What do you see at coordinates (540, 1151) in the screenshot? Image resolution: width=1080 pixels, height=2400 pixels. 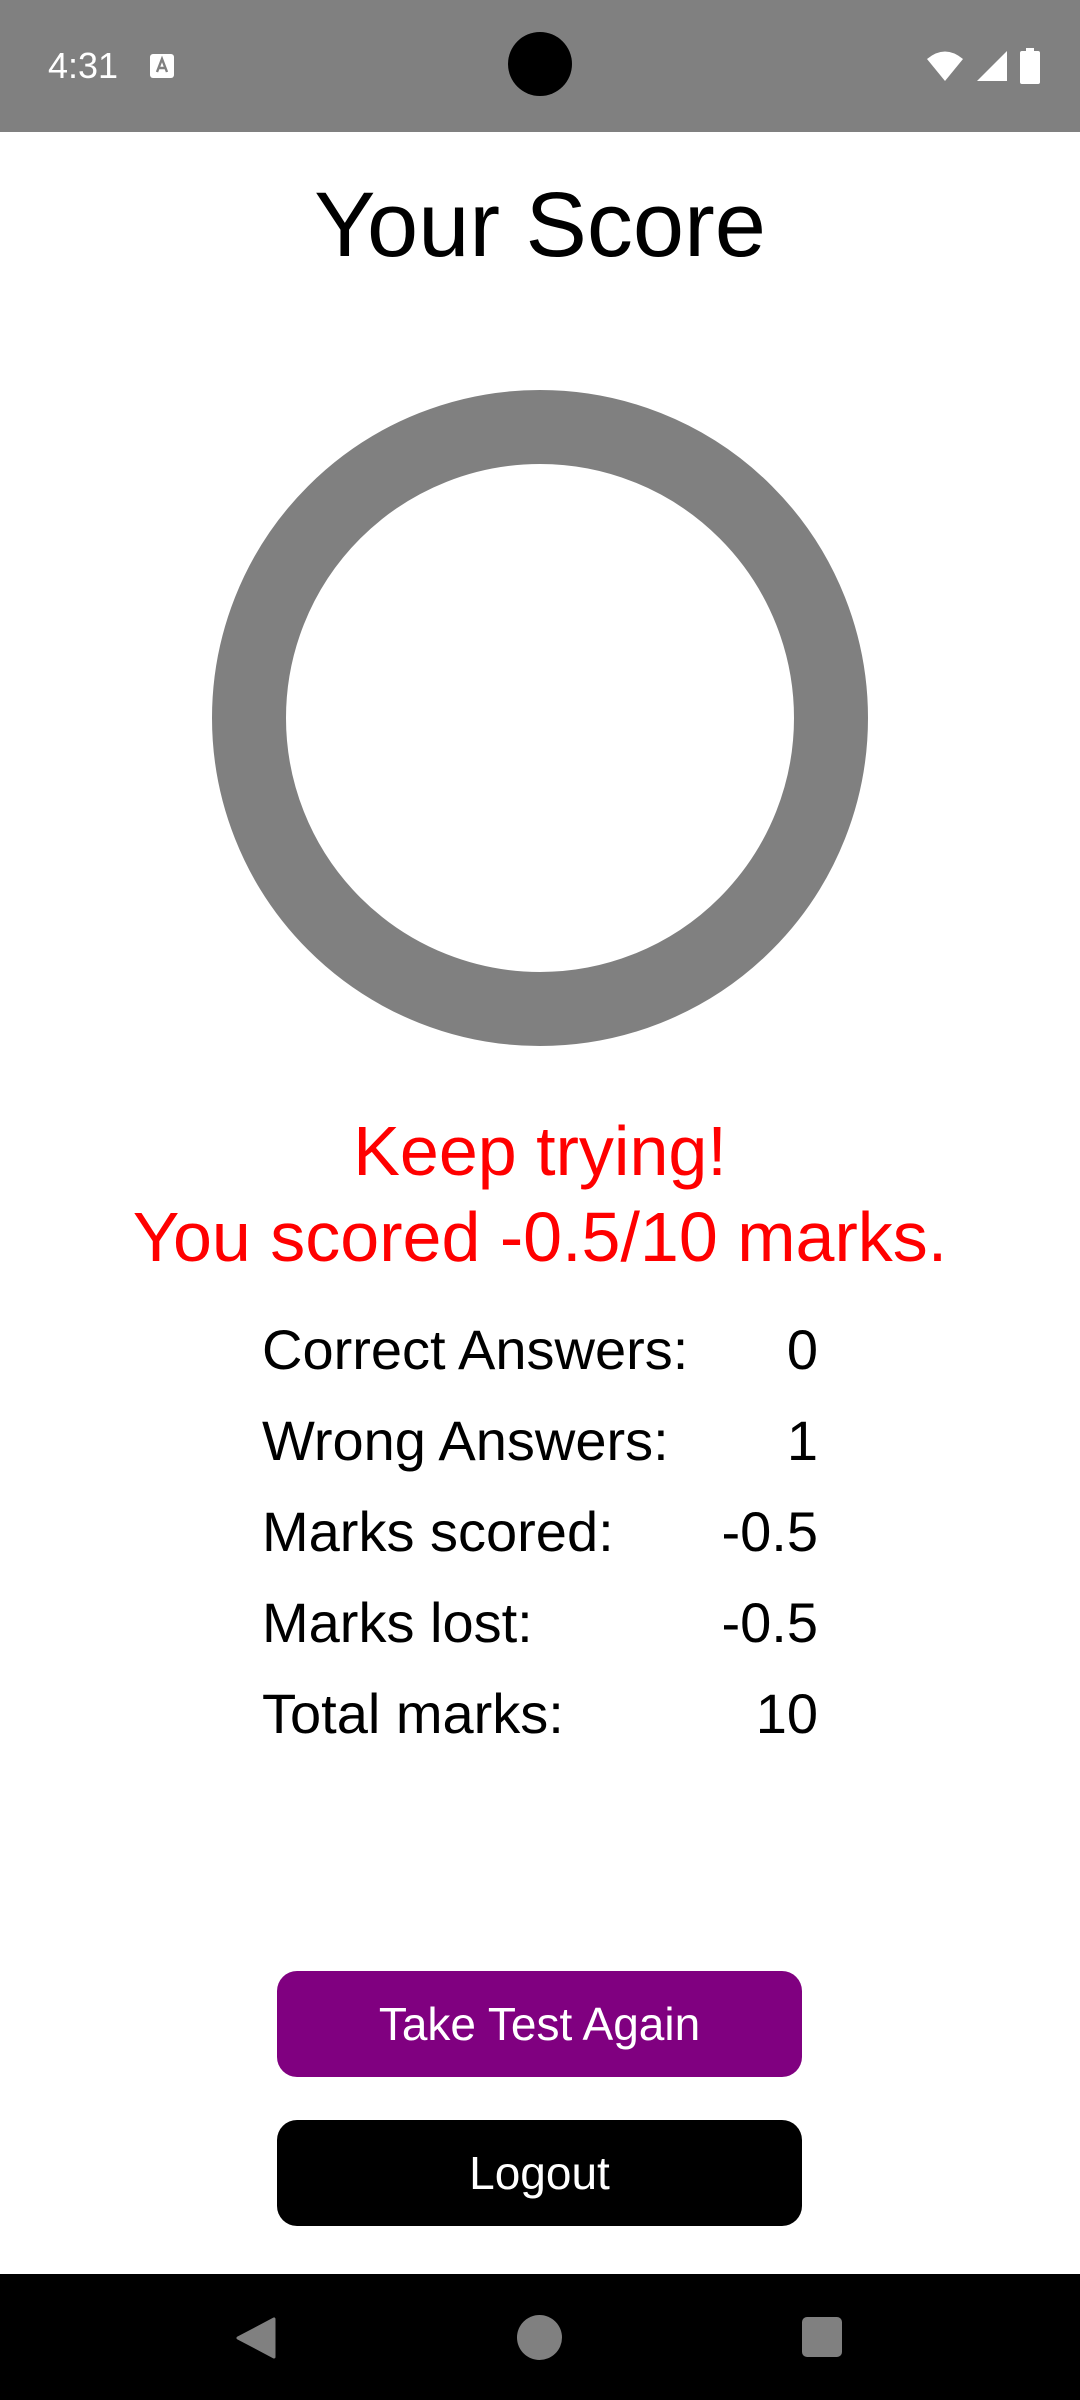 I see `feedback-message: Keep trying!` at bounding box center [540, 1151].